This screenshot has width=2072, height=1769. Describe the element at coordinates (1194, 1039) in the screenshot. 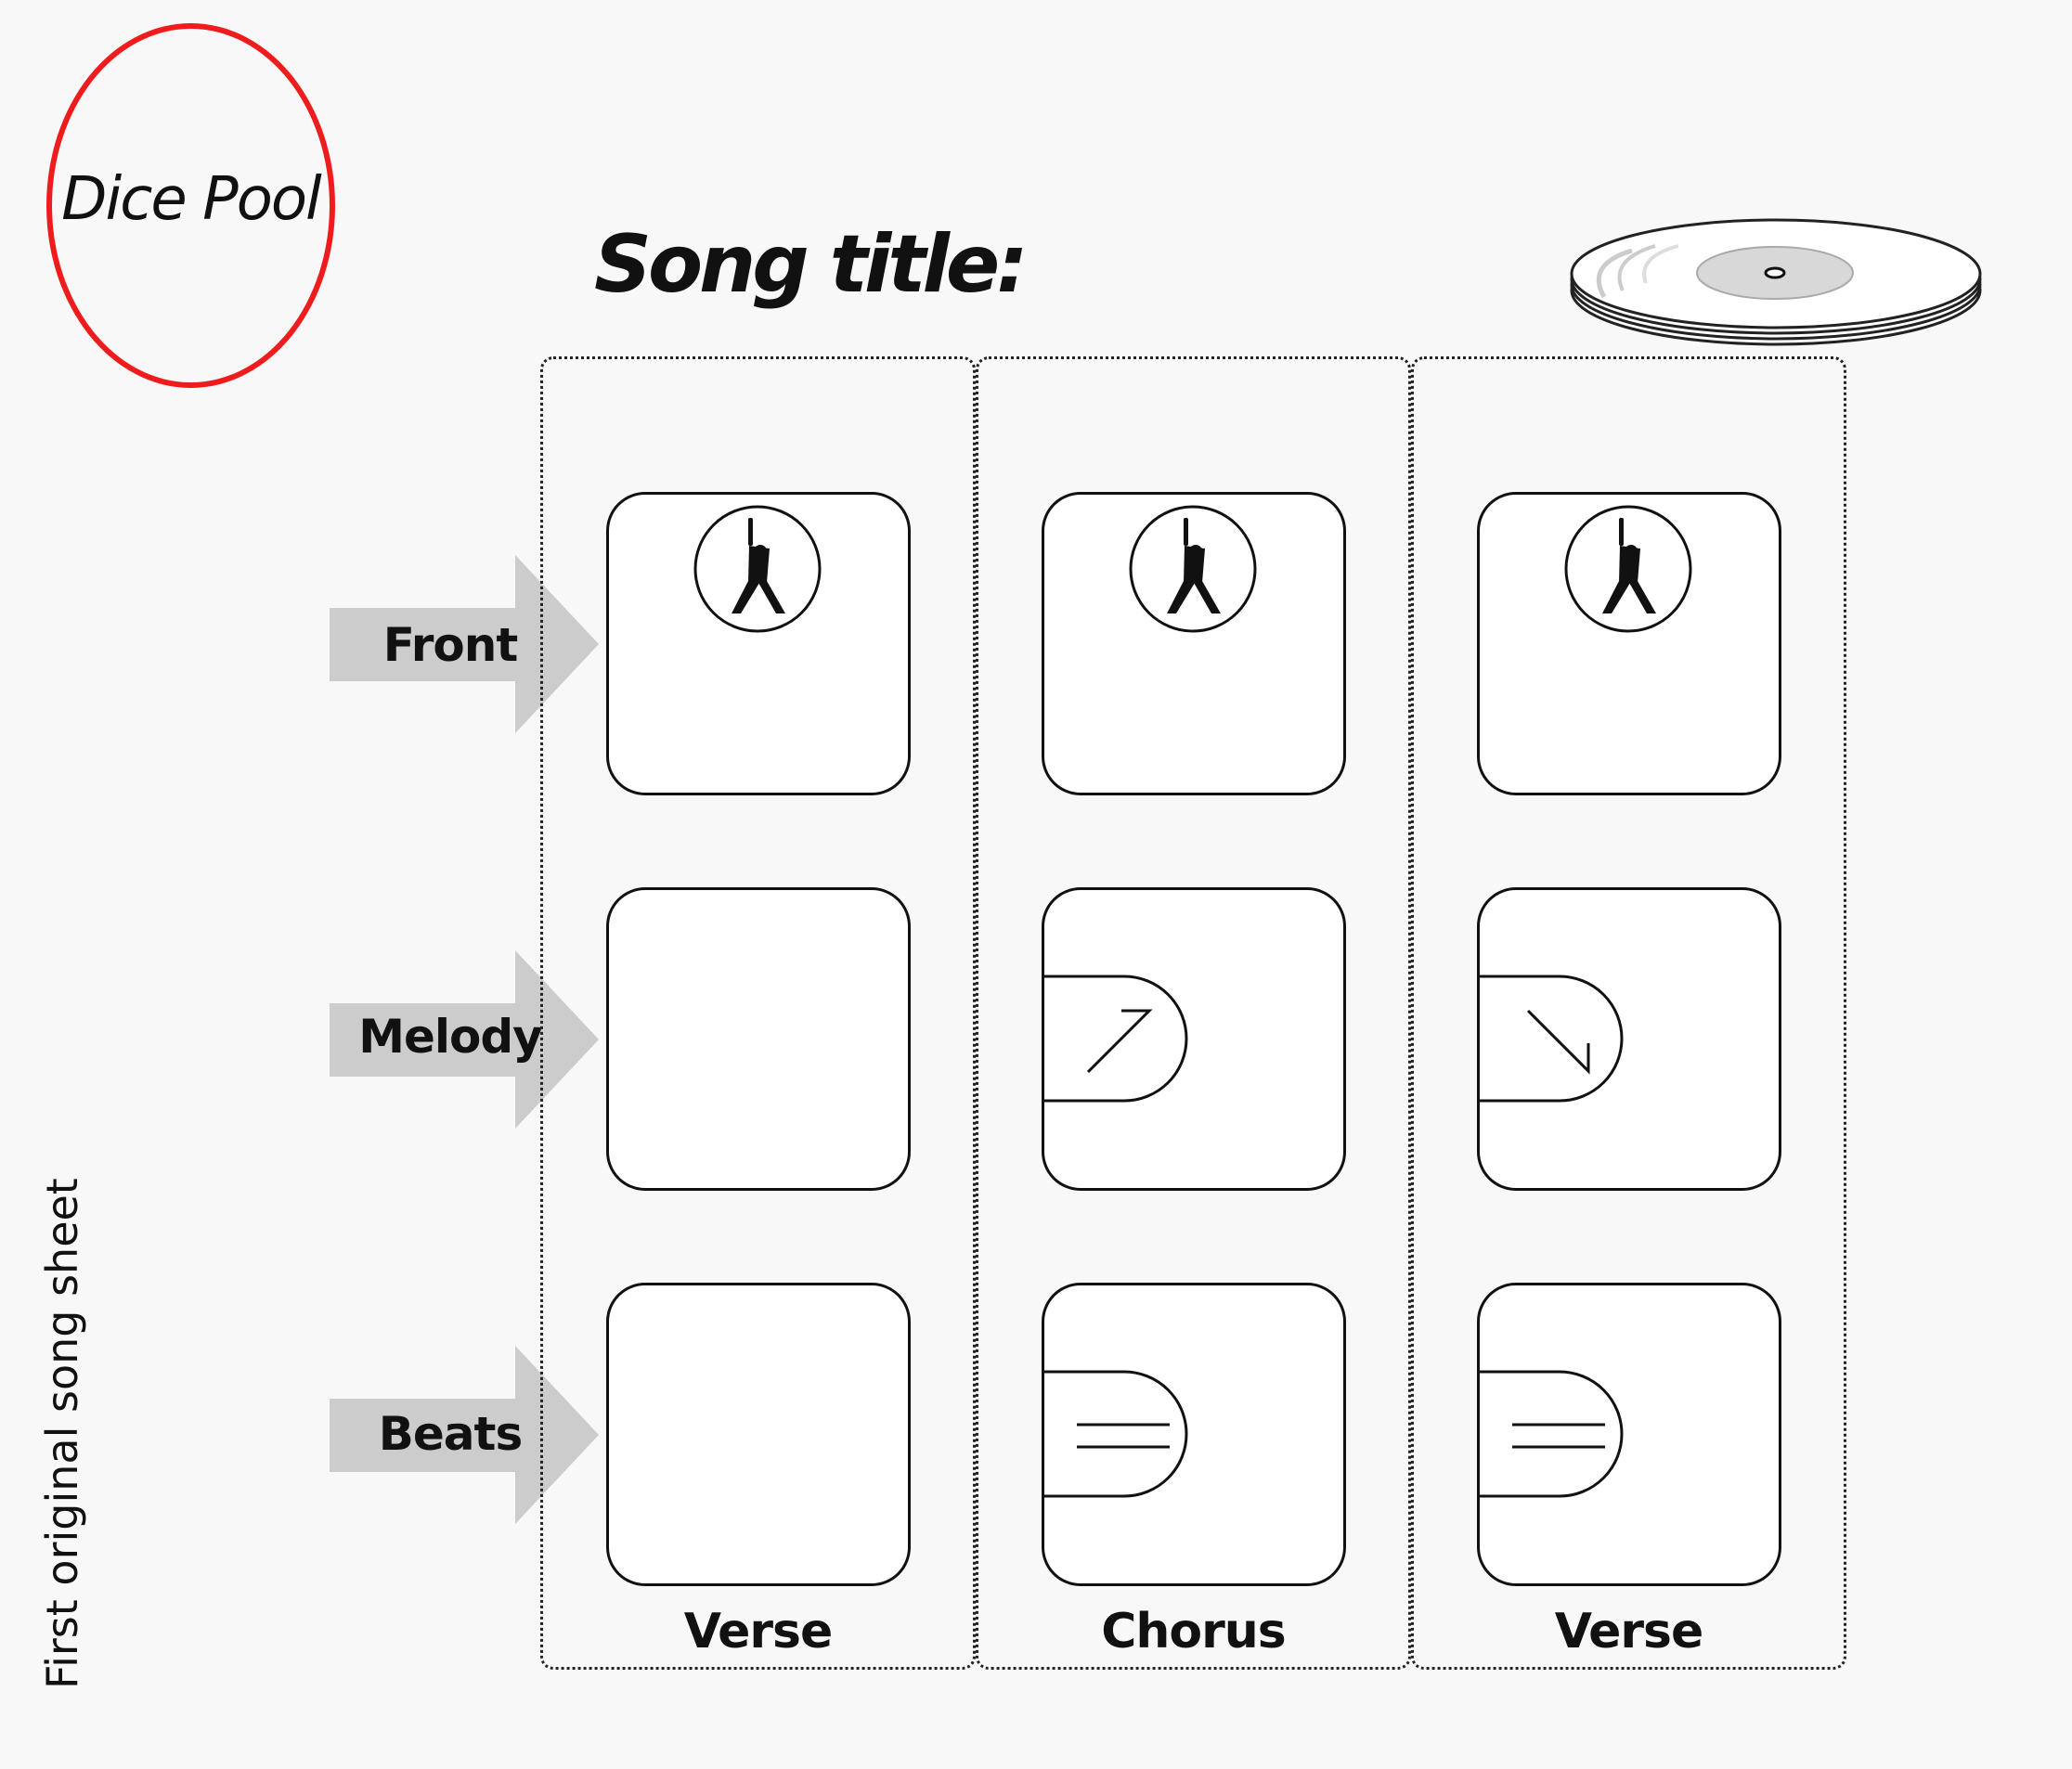

I see `melody-card-chorus` at that location.